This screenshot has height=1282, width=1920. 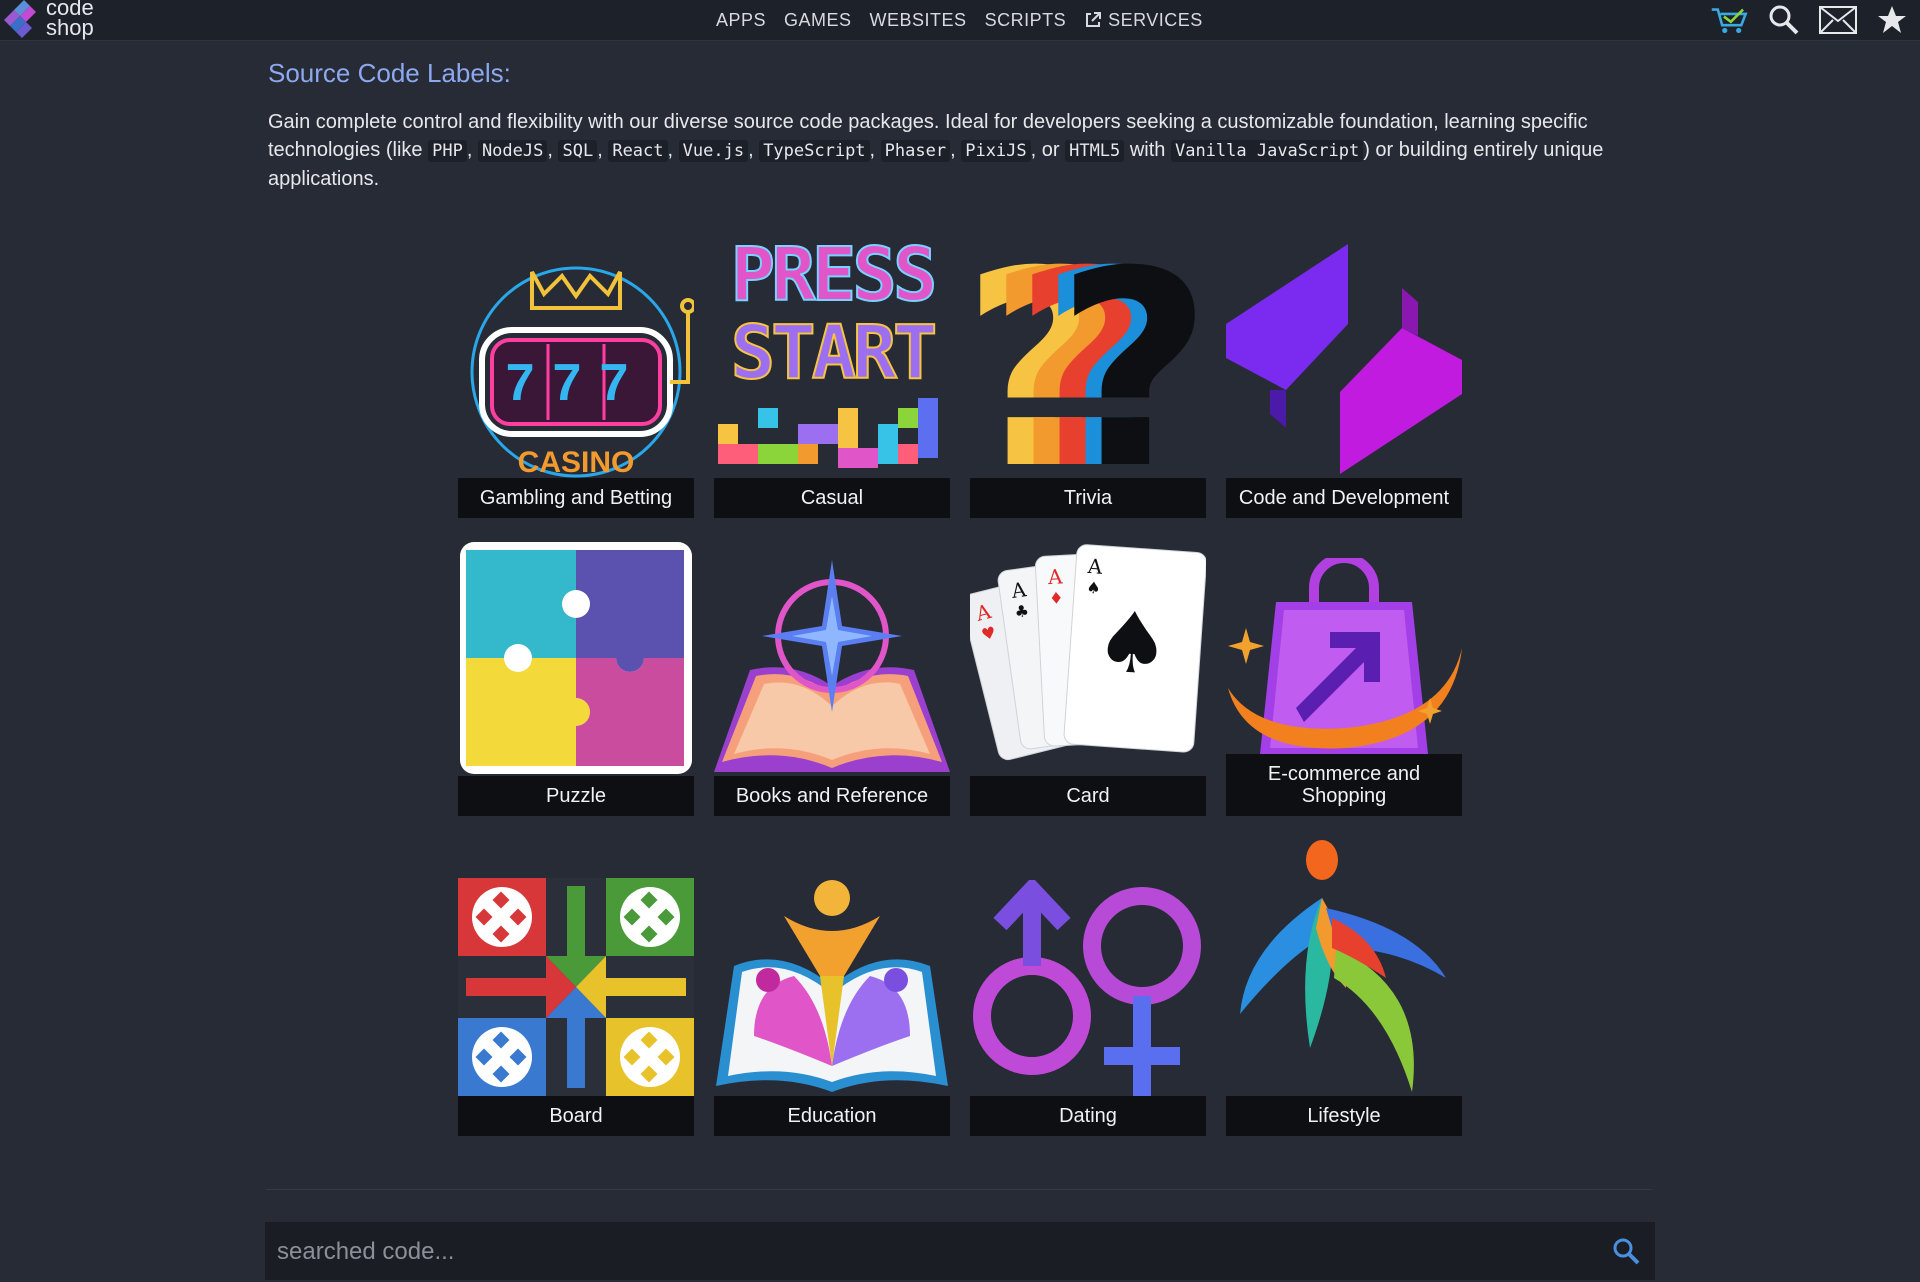 I want to click on code-search-bar, so click(x=960, y=1252).